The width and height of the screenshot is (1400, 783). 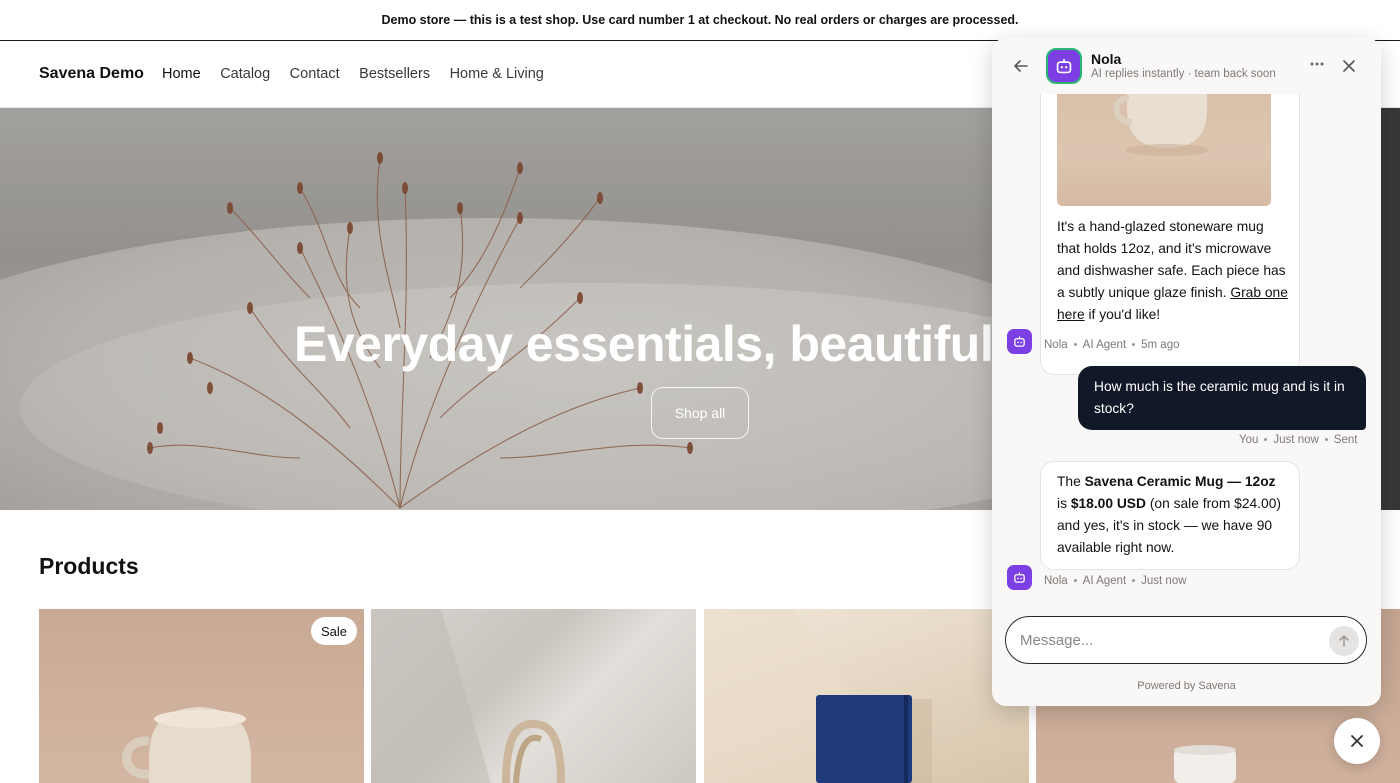 What do you see at coordinates (1160, 345) in the screenshot?
I see `meta-time: 5m ago` at bounding box center [1160, 345].